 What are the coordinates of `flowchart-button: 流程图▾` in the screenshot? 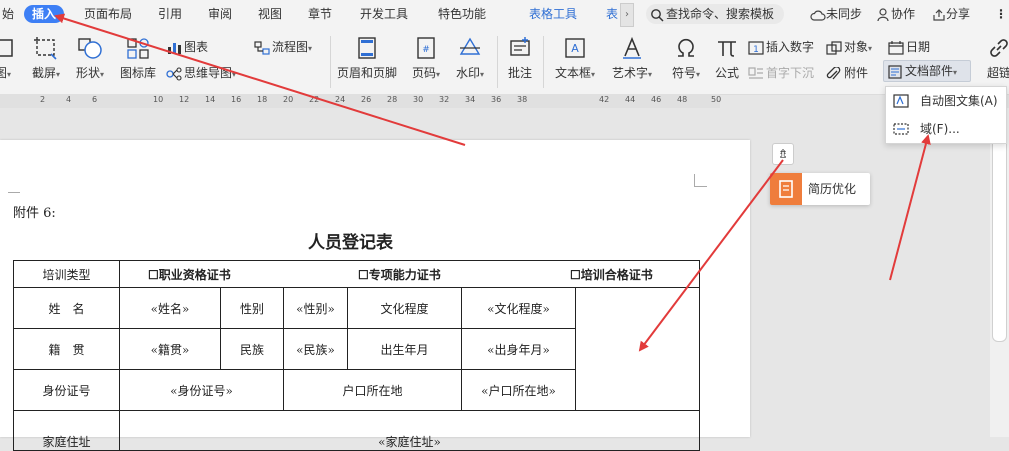 It's located at (283, 47).